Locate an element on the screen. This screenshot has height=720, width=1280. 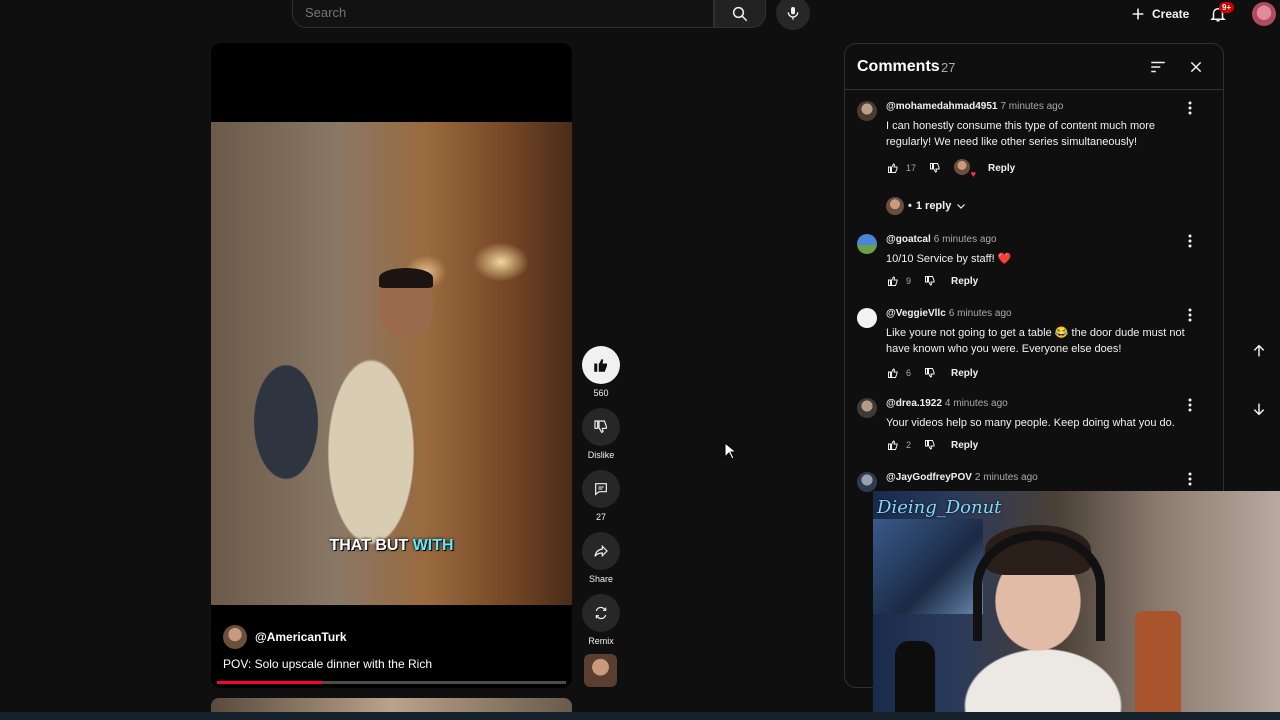
arrow-down-icon is located at coordinates (1259, 409).